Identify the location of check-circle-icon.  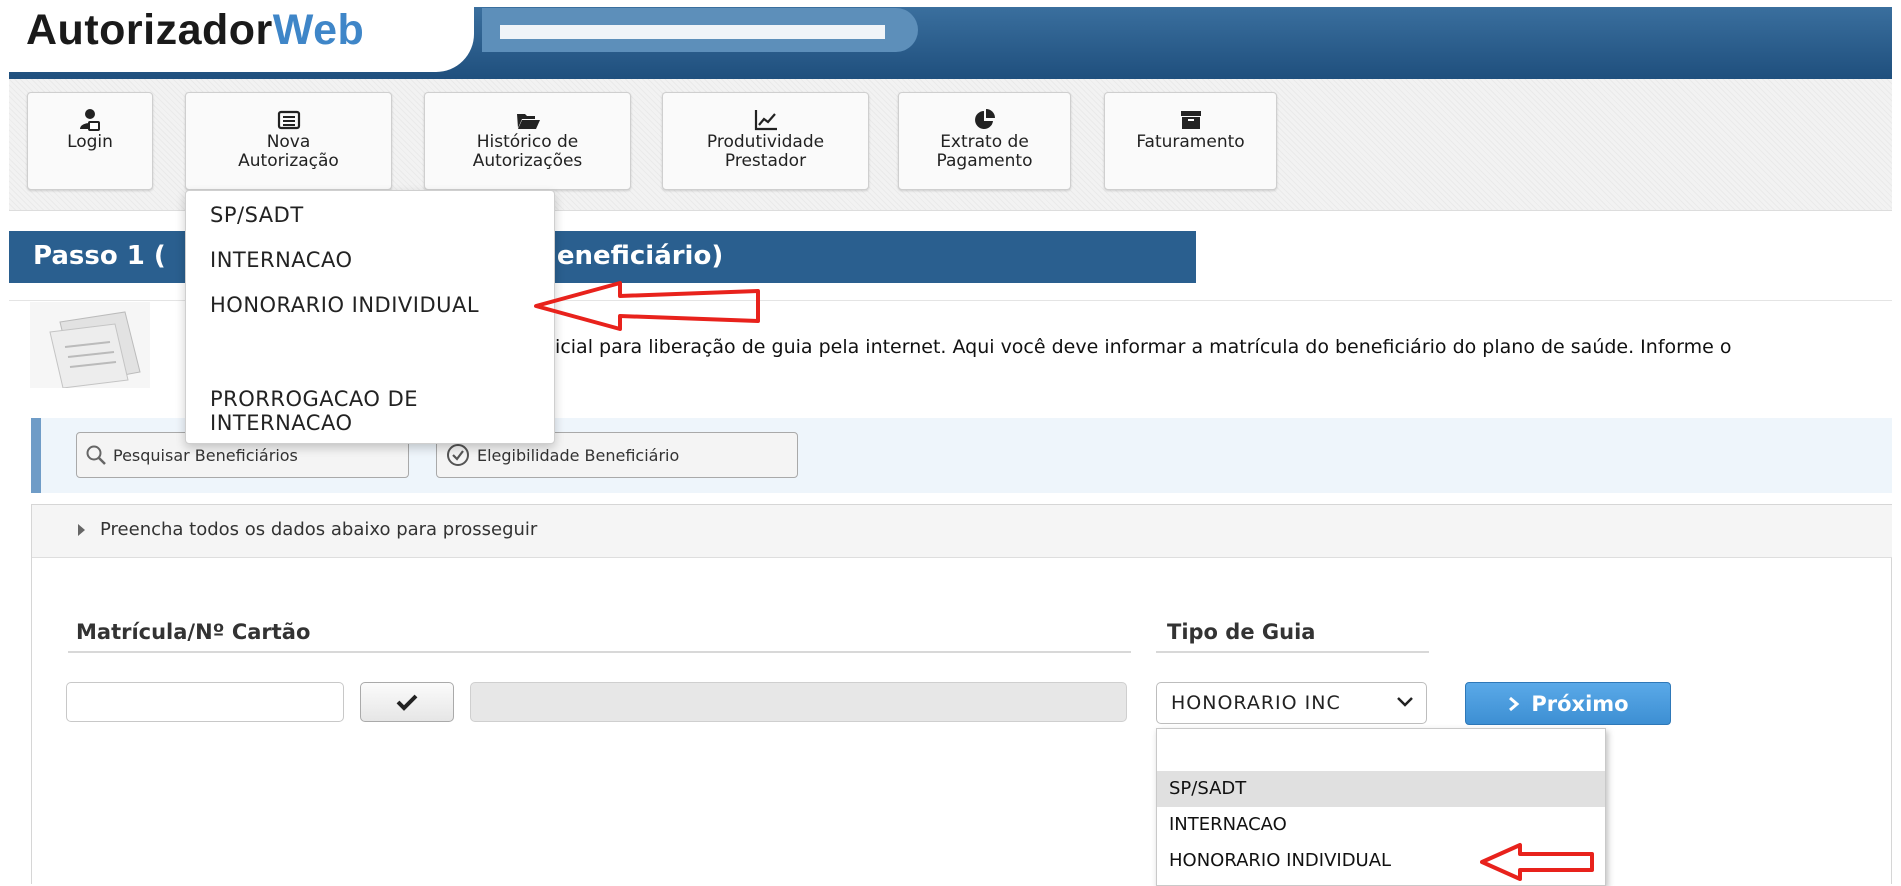
(458, 455).